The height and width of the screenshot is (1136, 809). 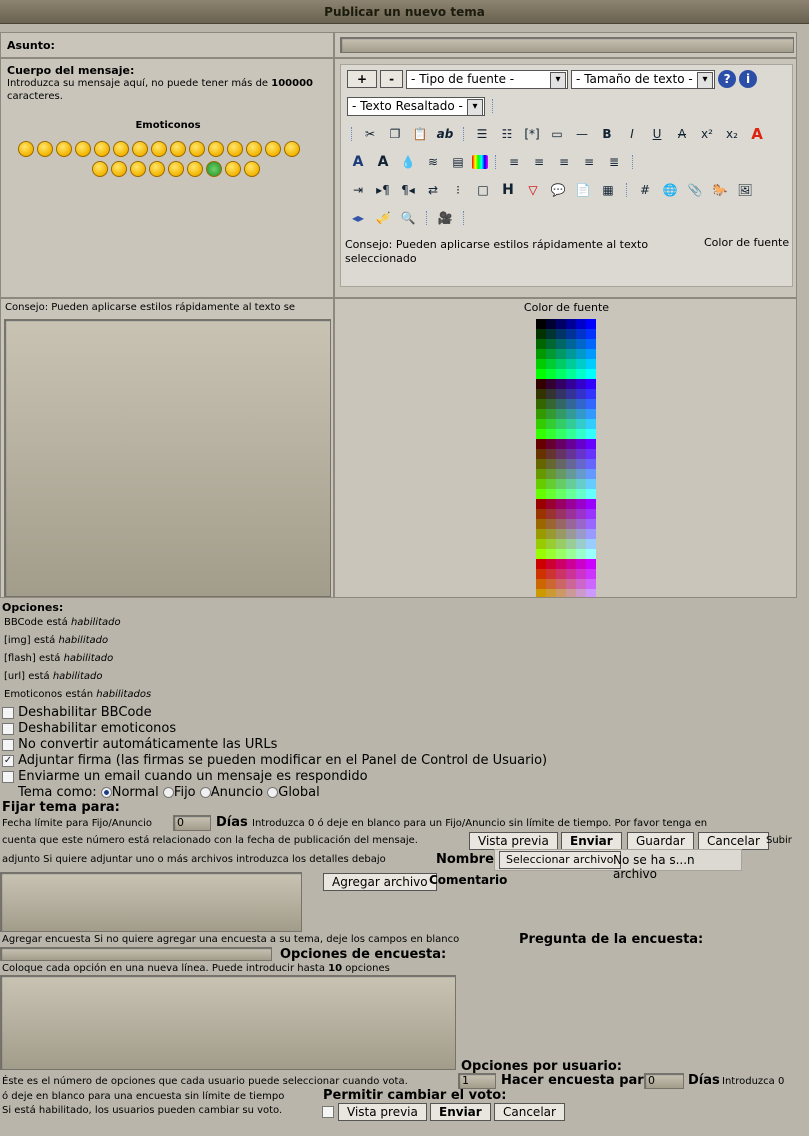 What do you see at coordinates (358, 162) in the screenshot?
I see `text-shadow-icon: A` at bounding box center [358, 162].